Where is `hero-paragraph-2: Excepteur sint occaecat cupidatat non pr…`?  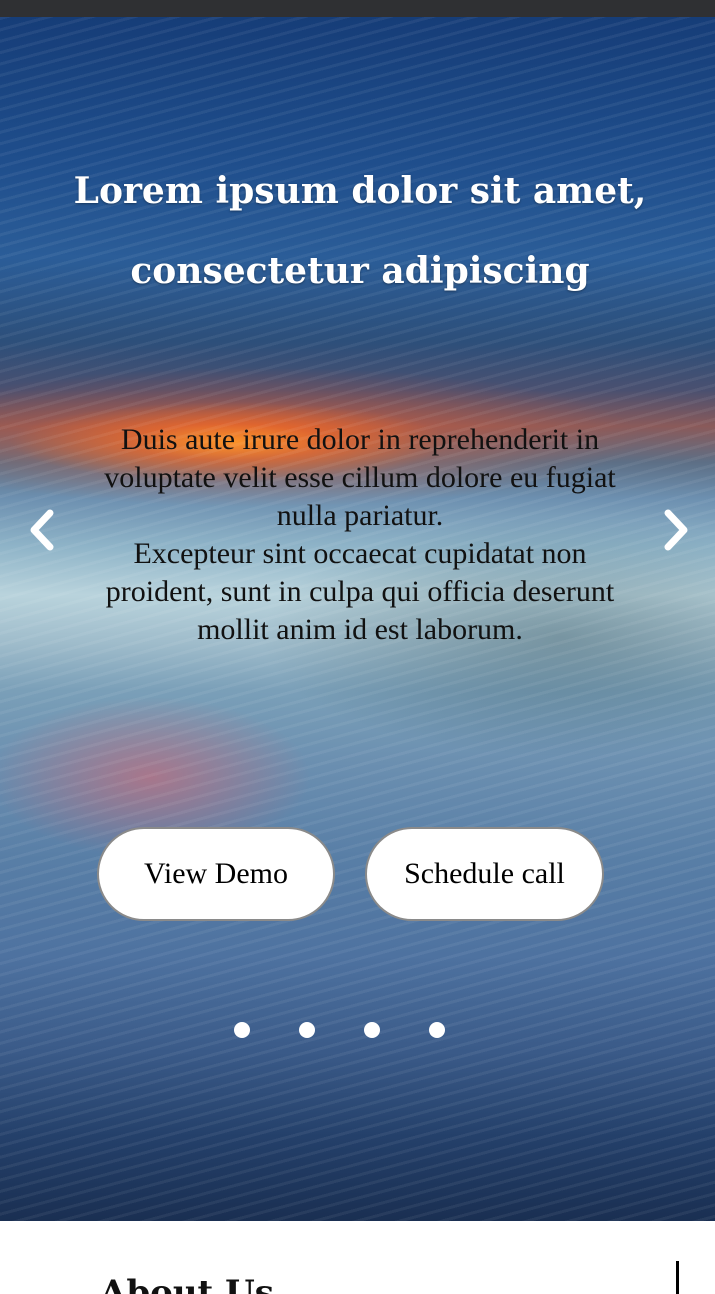
hero-paragraph-2: Excepteur sint occaecat cupidatat non pr… is located at coordinates (360, 591).